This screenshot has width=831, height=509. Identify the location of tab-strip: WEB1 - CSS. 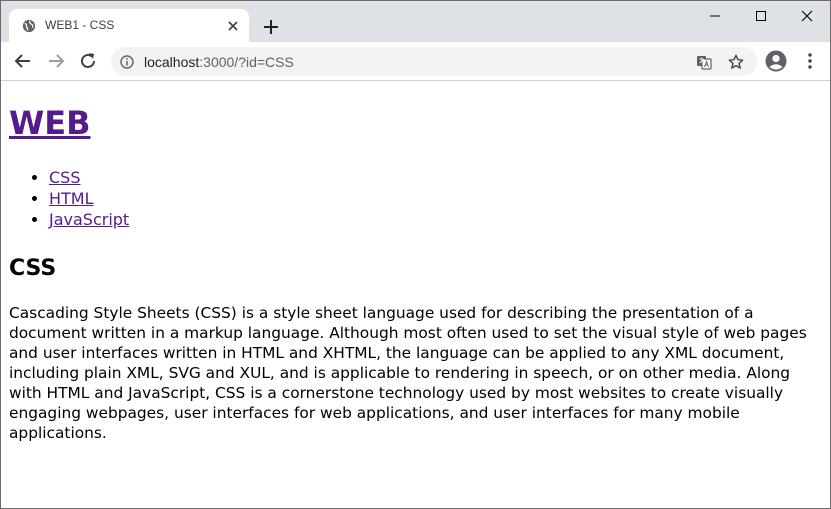
(415, 21).